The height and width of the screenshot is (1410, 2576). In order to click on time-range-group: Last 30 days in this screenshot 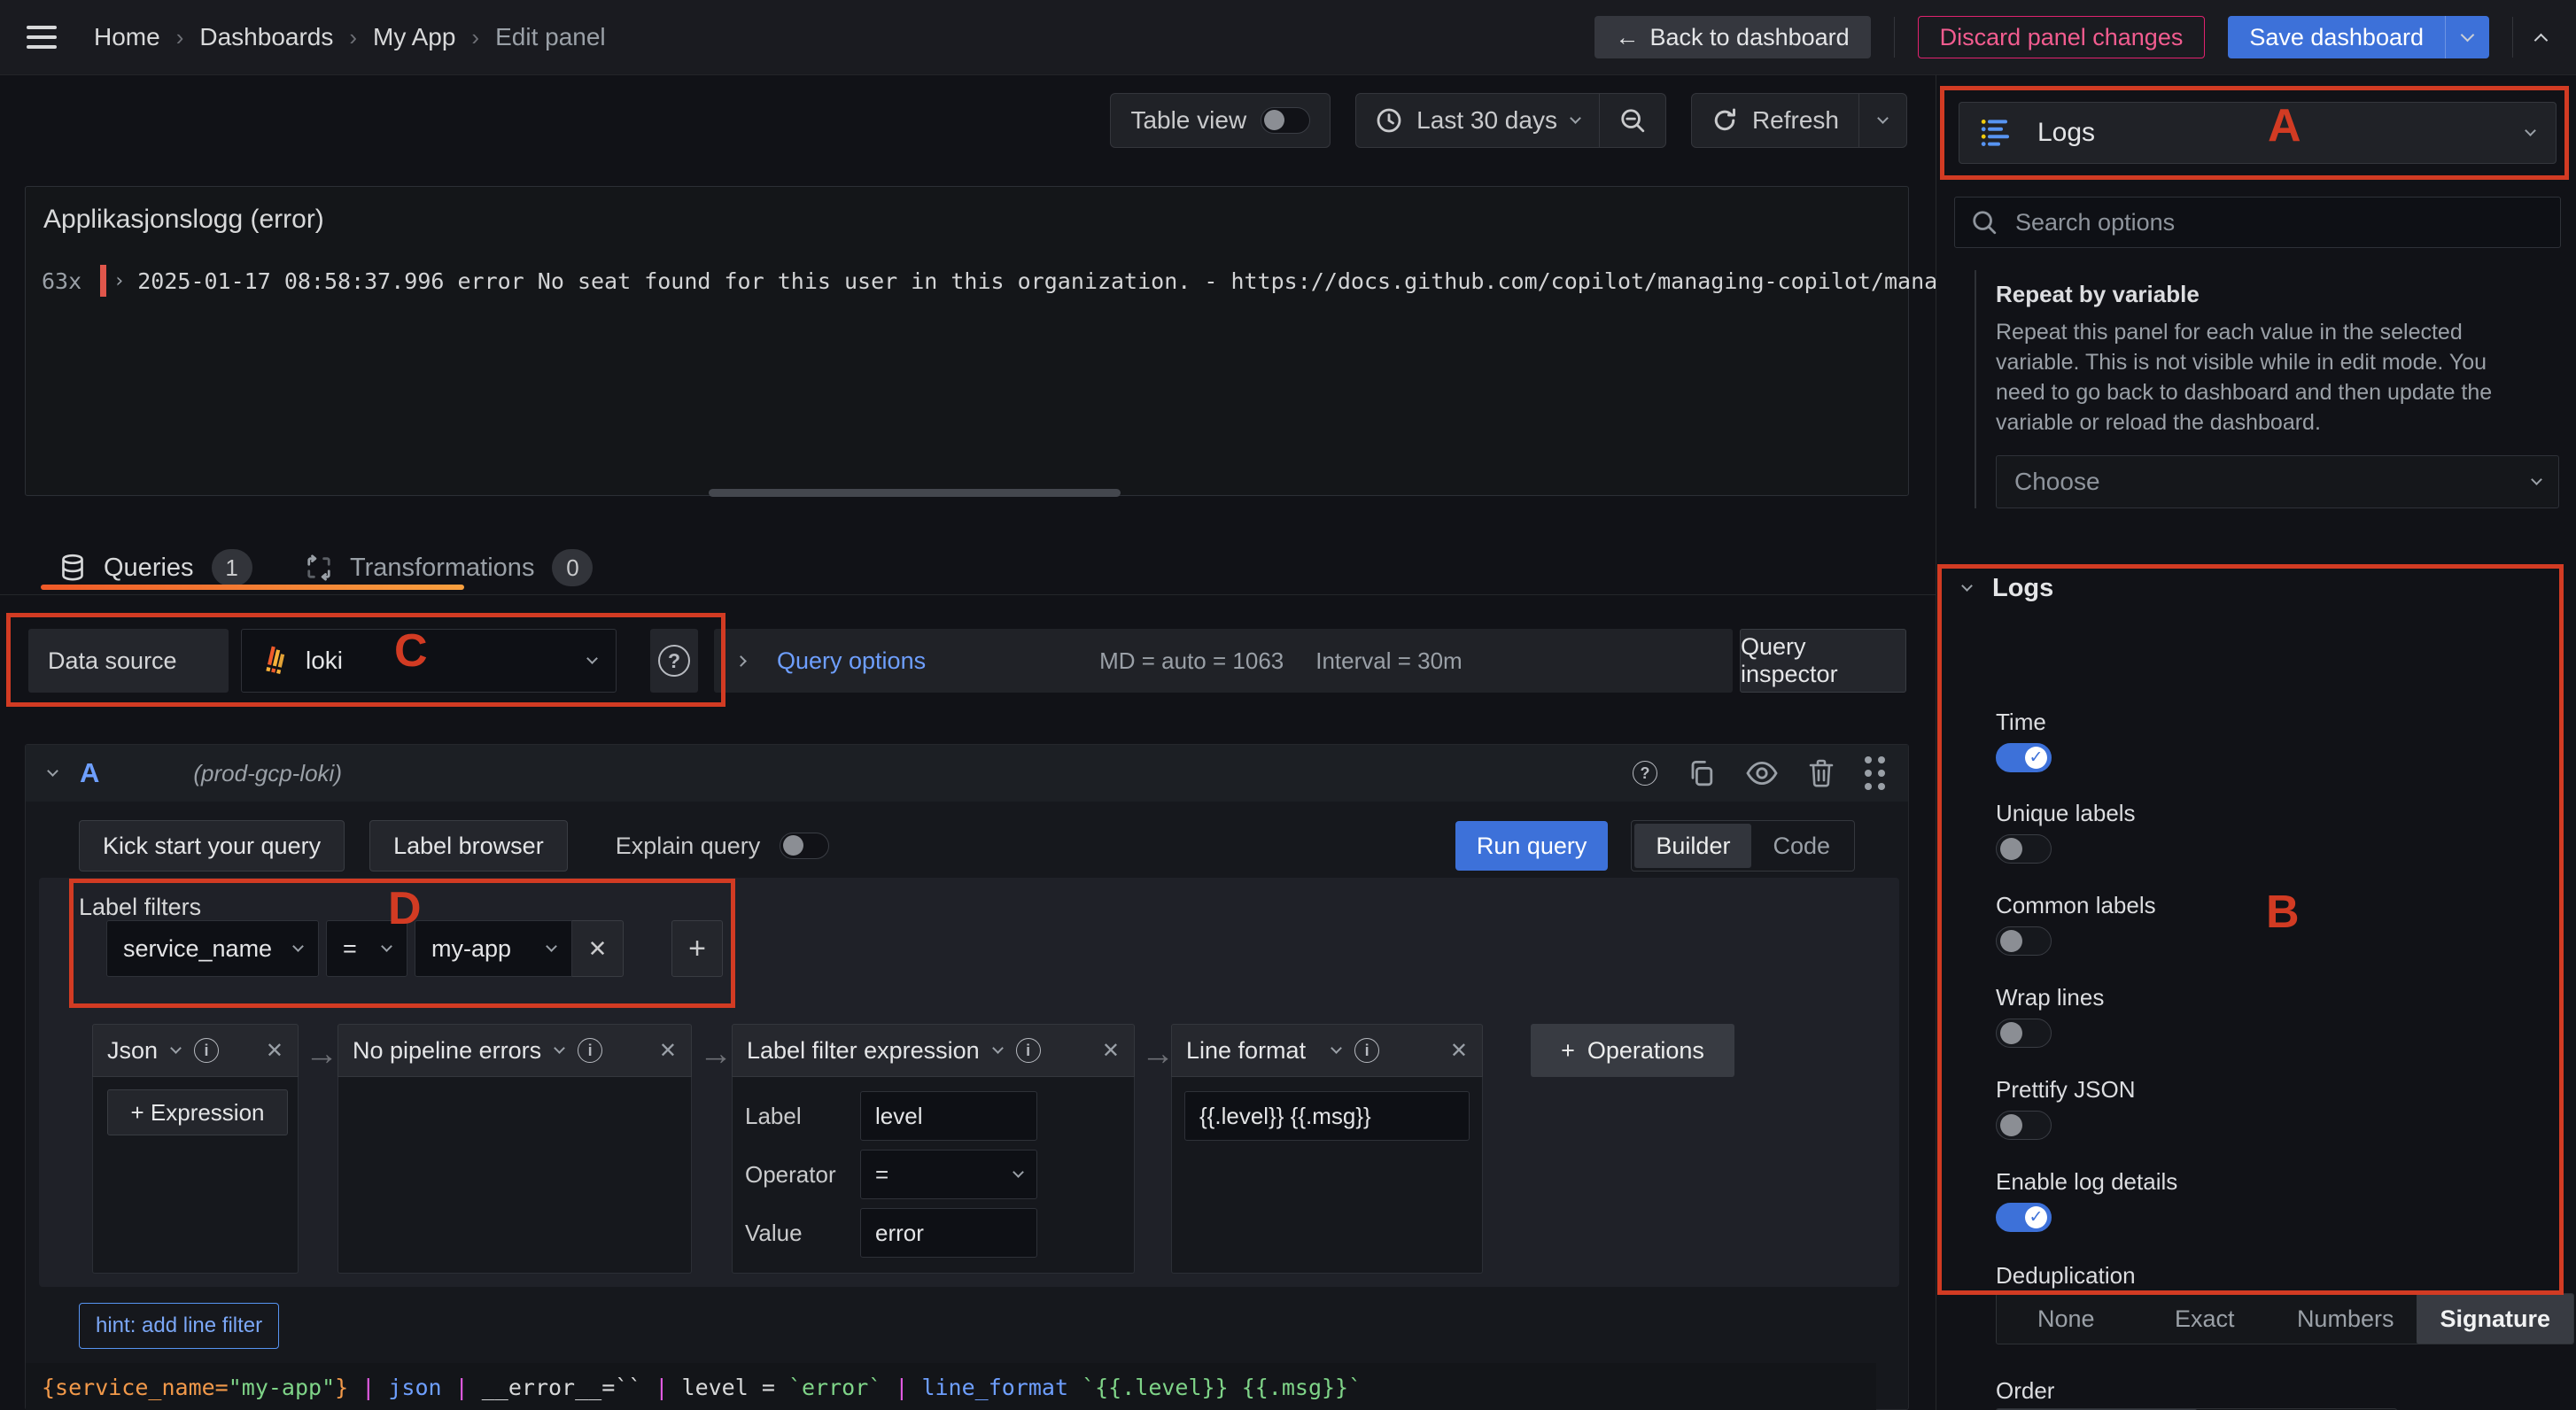, I will do `click(1510, 121)`.